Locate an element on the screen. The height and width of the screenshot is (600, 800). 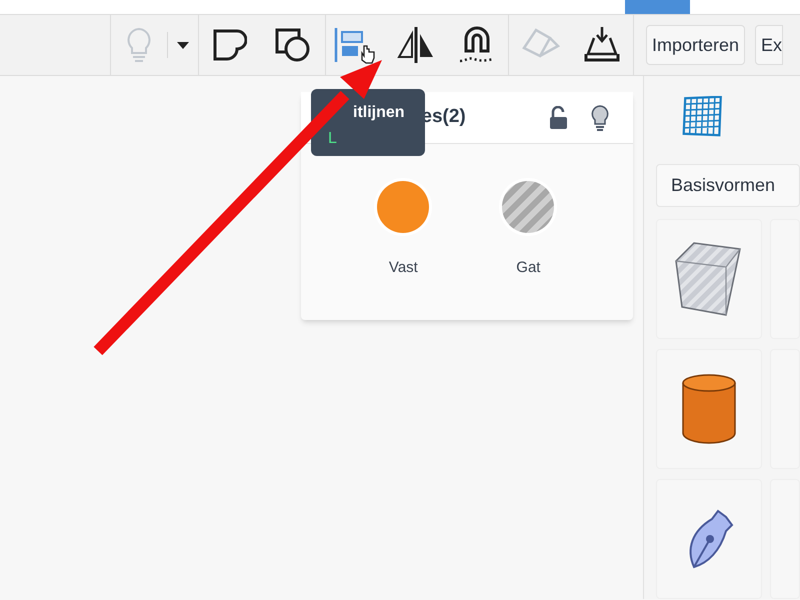
unlocked-padlock-icon is located at coordinates (559, 118).